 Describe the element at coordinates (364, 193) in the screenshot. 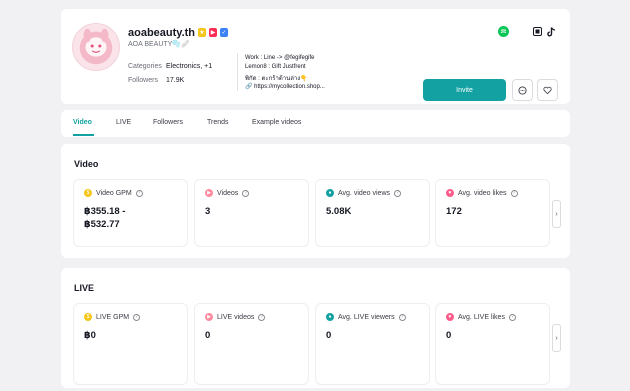

I see `metric-label: ● Avg. video views ?` at that location.